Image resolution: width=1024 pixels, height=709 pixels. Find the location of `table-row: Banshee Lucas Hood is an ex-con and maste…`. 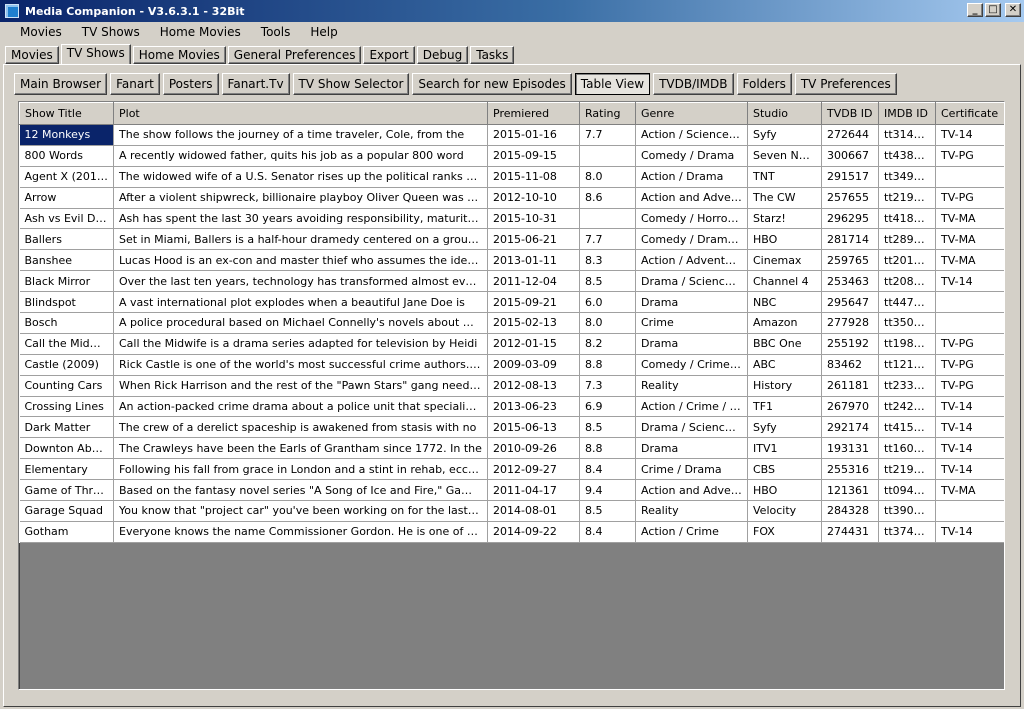

table-row: Banshee Lucas Hood is an ex-con and maste… is located at coordinates (511, 260).